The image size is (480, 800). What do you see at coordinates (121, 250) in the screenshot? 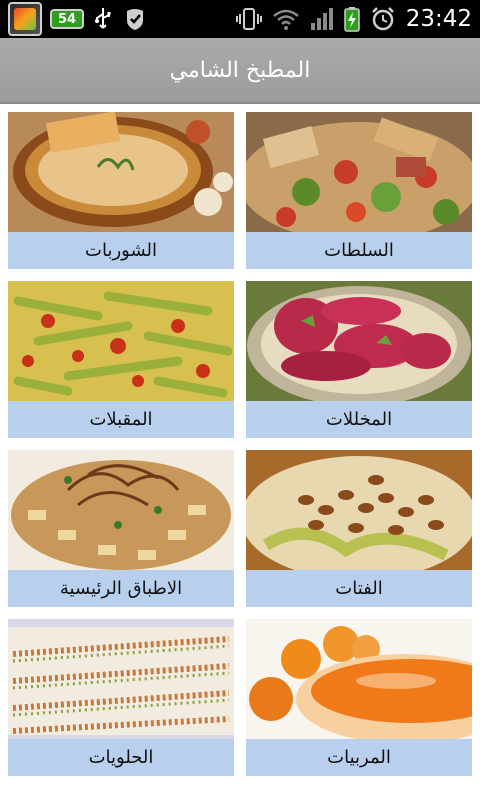
I see `category-label: الشوربات` at bounding box center [121, 250].